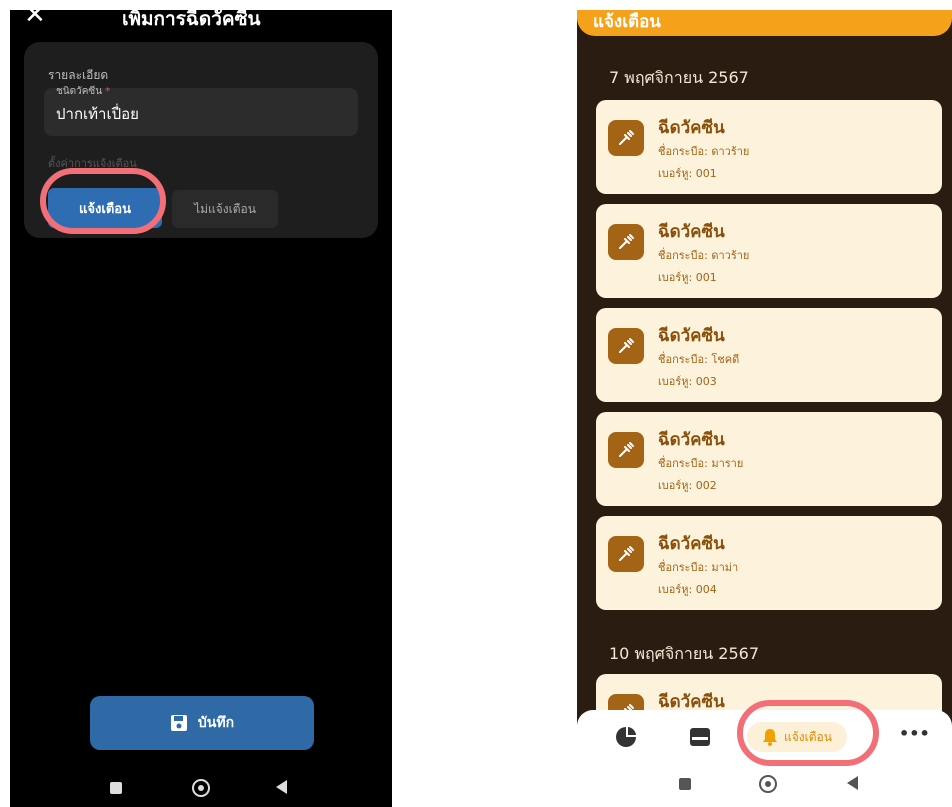 The image size is (952, 807). Describe the element at coordinates (769, 563) in the screenshot. I see `list-item: ฉีดวัคซีน ชื่อกระบือ: มาม่า เบอร์หู: 004` at that location.